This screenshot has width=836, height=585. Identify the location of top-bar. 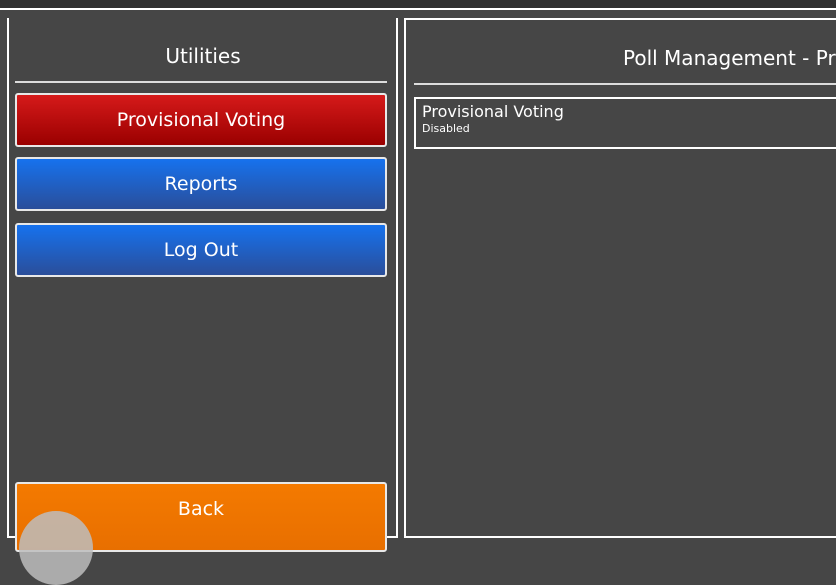
(418, 5).